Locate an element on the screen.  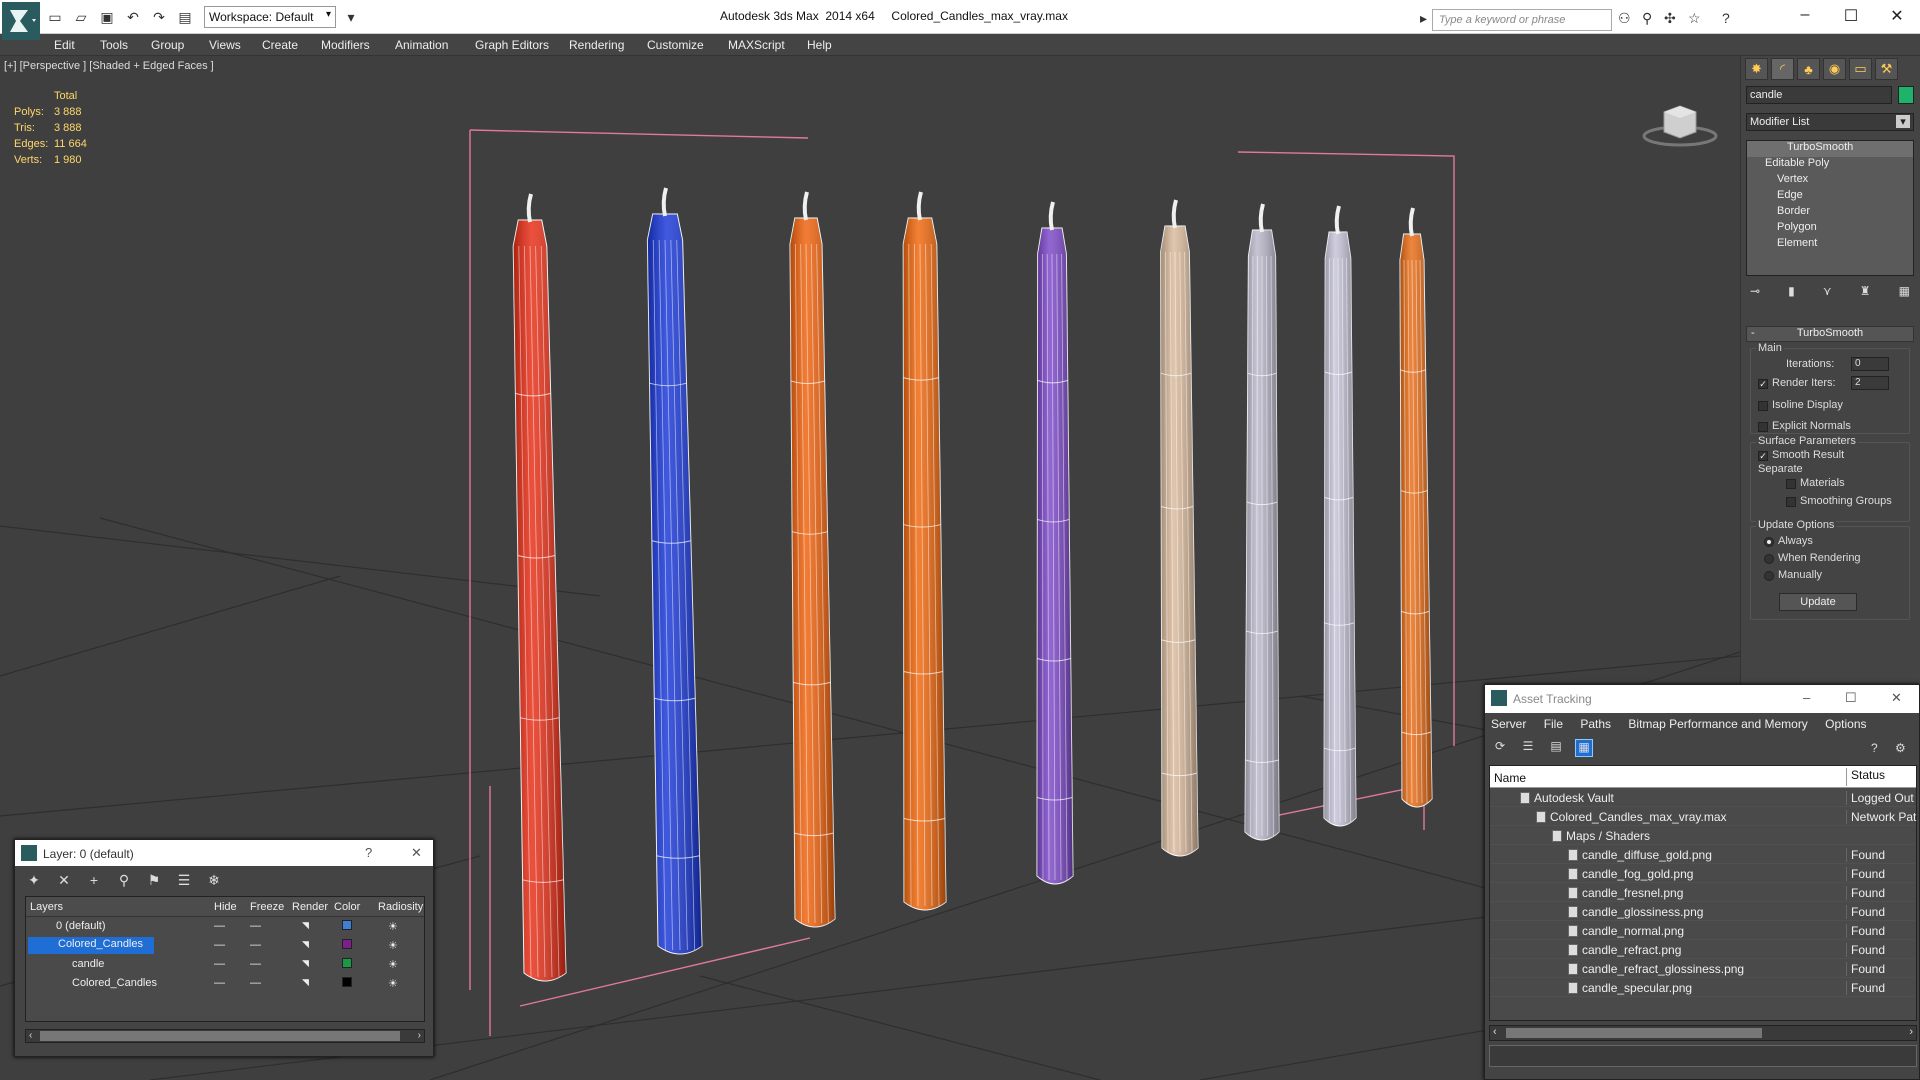
render-iters-checkbox: ✓ is located at coordinates (1763, 384).